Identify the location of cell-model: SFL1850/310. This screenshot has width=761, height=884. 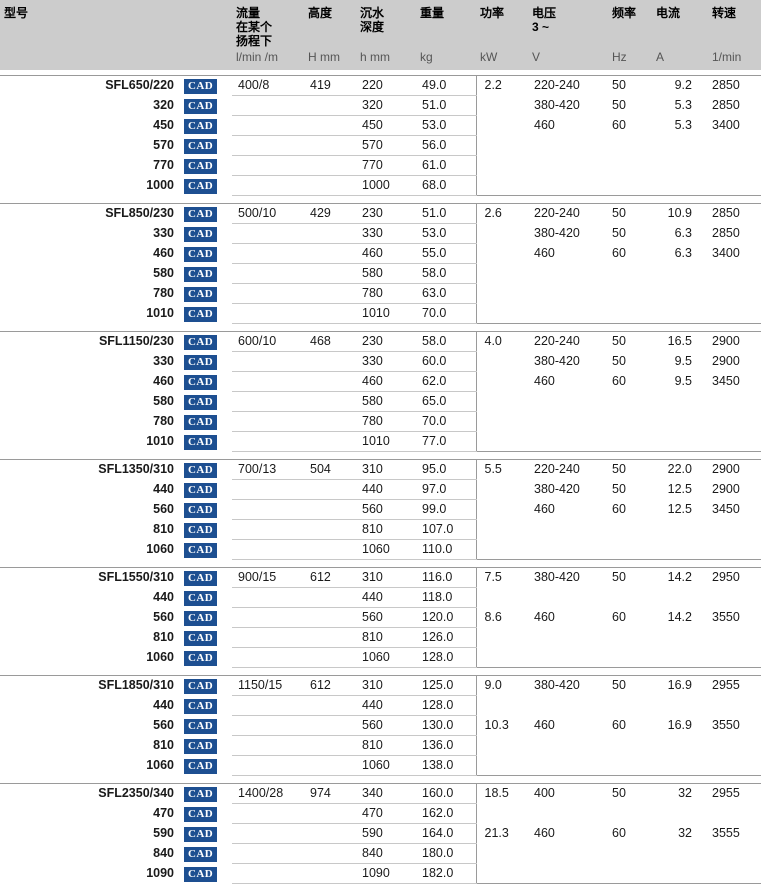
(91, 685).